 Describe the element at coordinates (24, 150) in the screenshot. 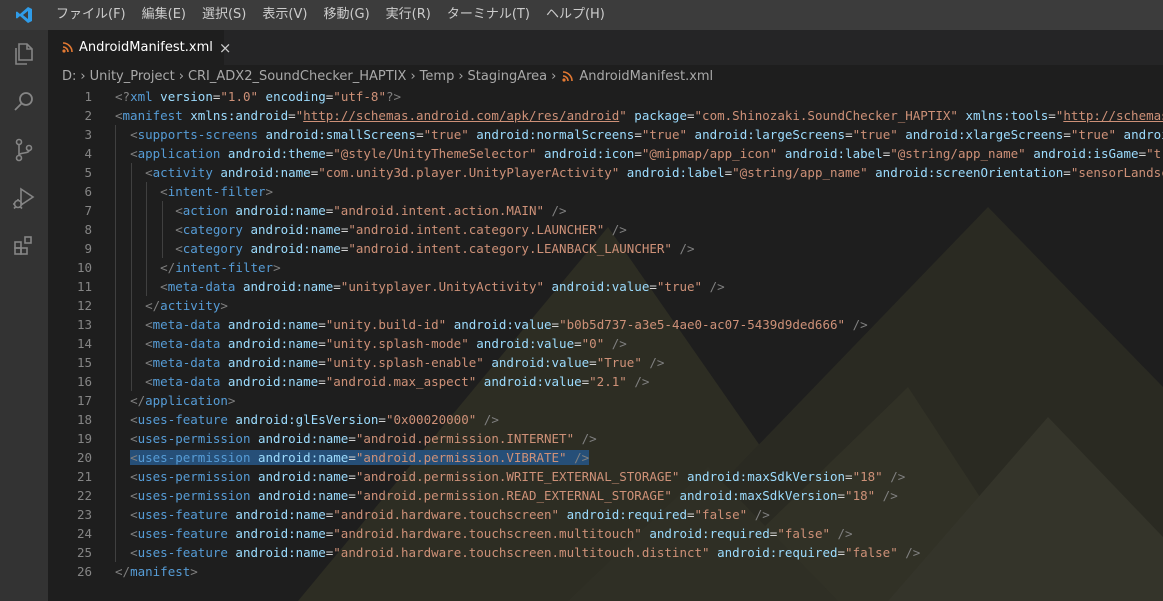

I see `source-control-icon` at that location.